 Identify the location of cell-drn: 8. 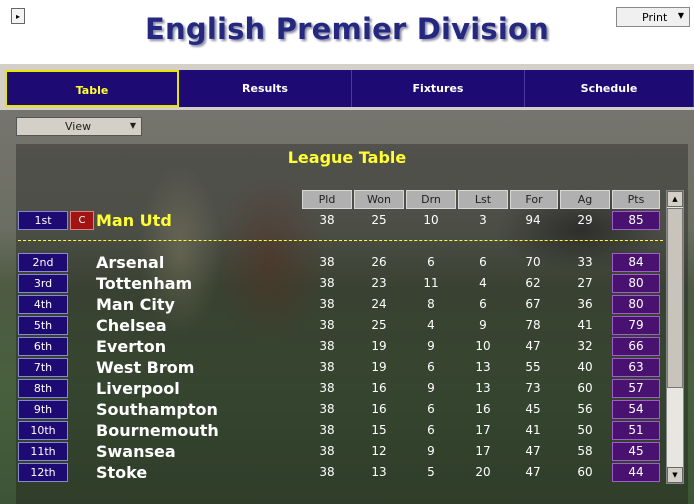
(431, 304).